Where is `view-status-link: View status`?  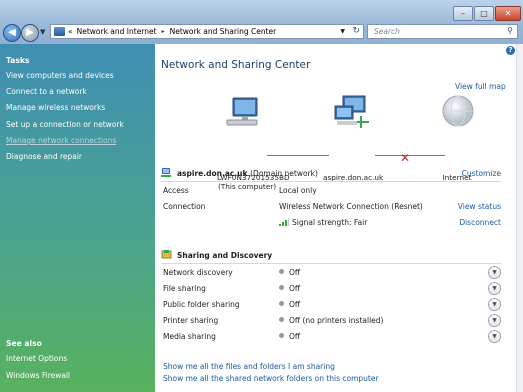 view-status-link: View status is located at coordinates (479, 206).